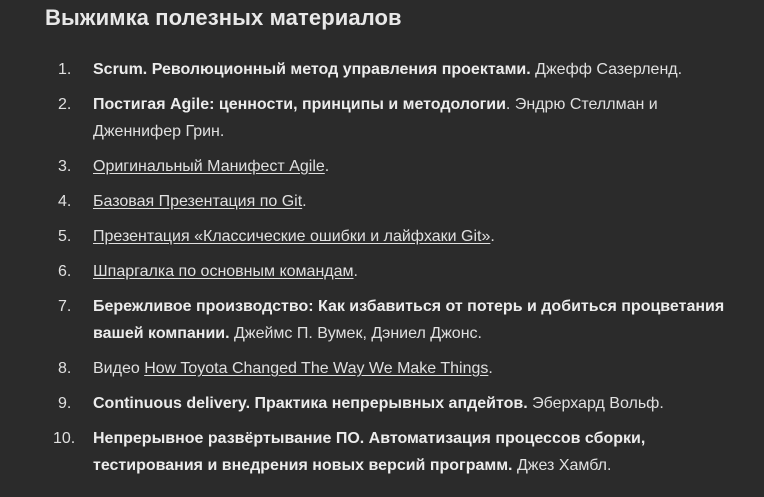  I want to click on list-number: 3., so click(65, 166).